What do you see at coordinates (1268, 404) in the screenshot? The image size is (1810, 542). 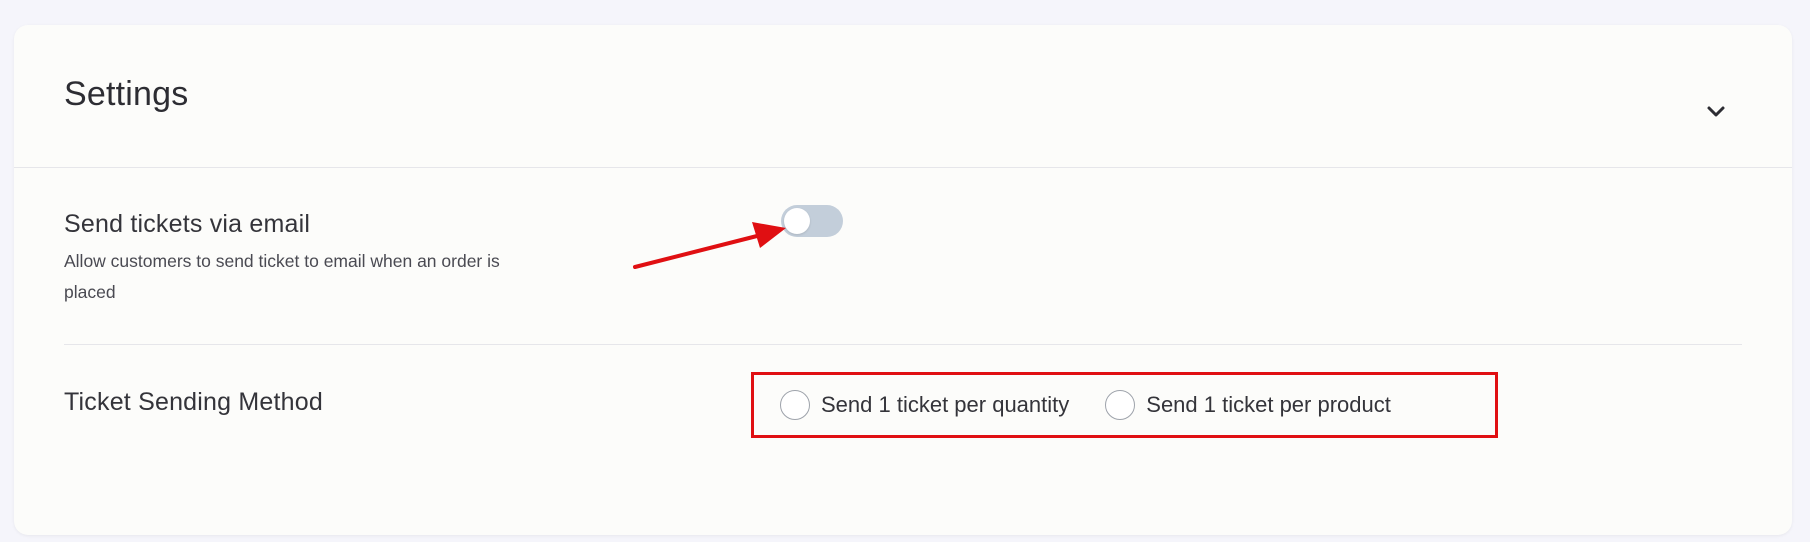 I see `radio-label-per-product: Send 1 ticket per product` at bounding box center [1268, 404].